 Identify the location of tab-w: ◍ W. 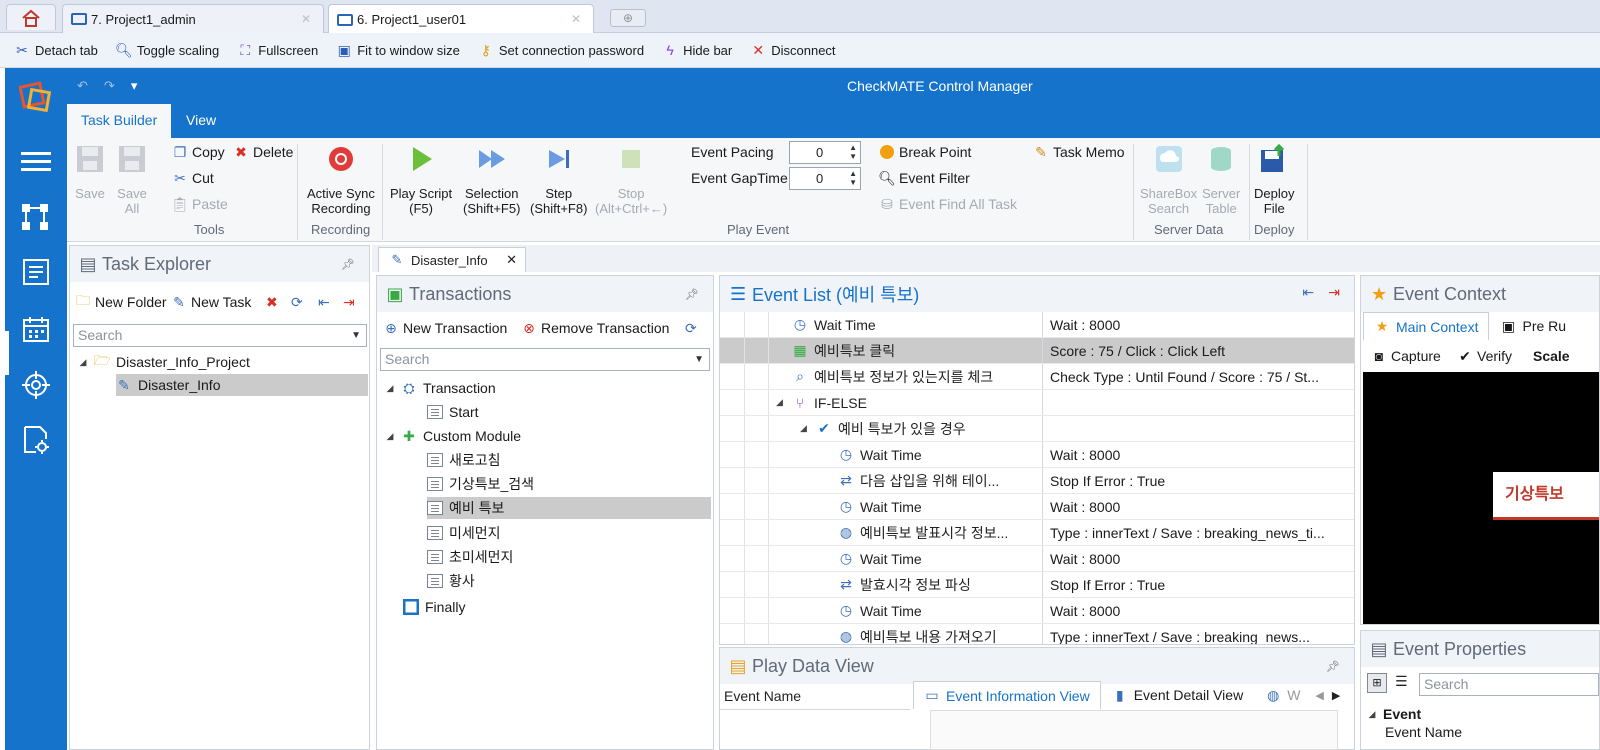
(1282, 695).